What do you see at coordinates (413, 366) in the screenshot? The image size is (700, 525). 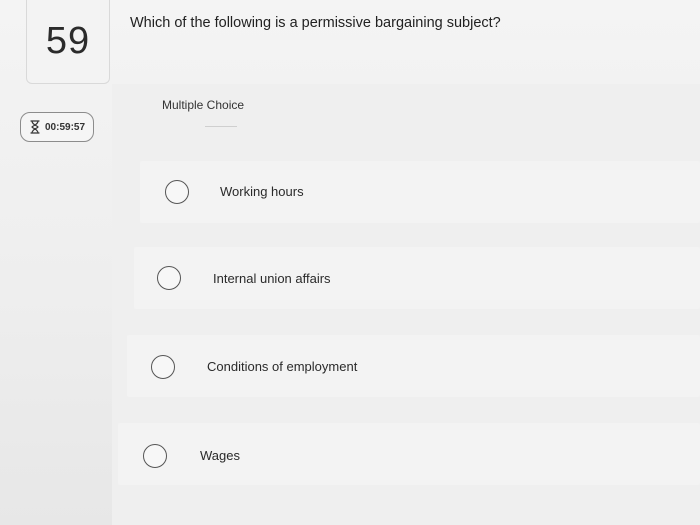 I see `option-row-3: Conditions of employment` at bounding box center [413, 366].